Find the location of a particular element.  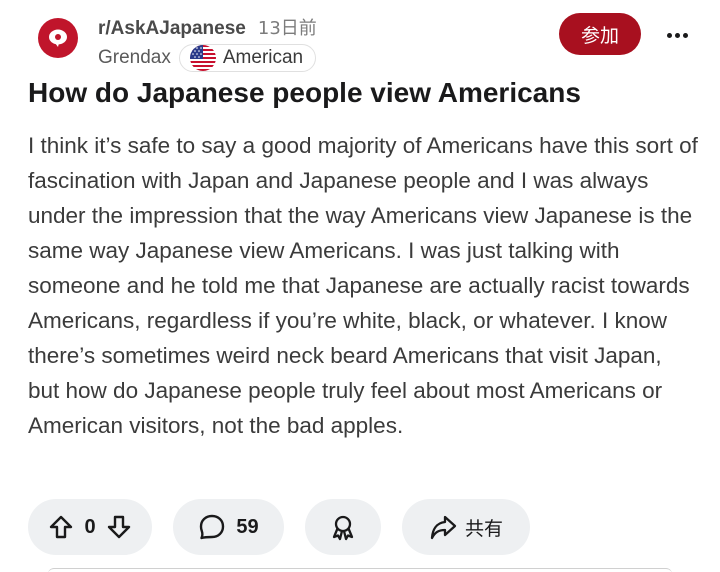

vote-control: 0 is located at coordinates (90, 527).